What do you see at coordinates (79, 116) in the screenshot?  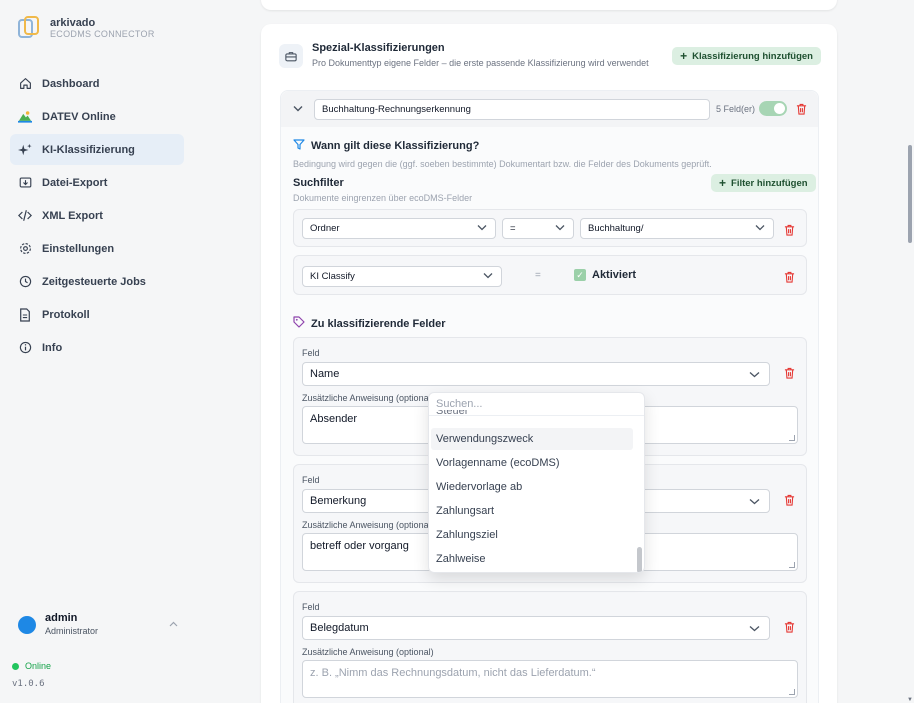 I see `sidebar-item-label: DATEV Online` at bounding box center [79, 116].